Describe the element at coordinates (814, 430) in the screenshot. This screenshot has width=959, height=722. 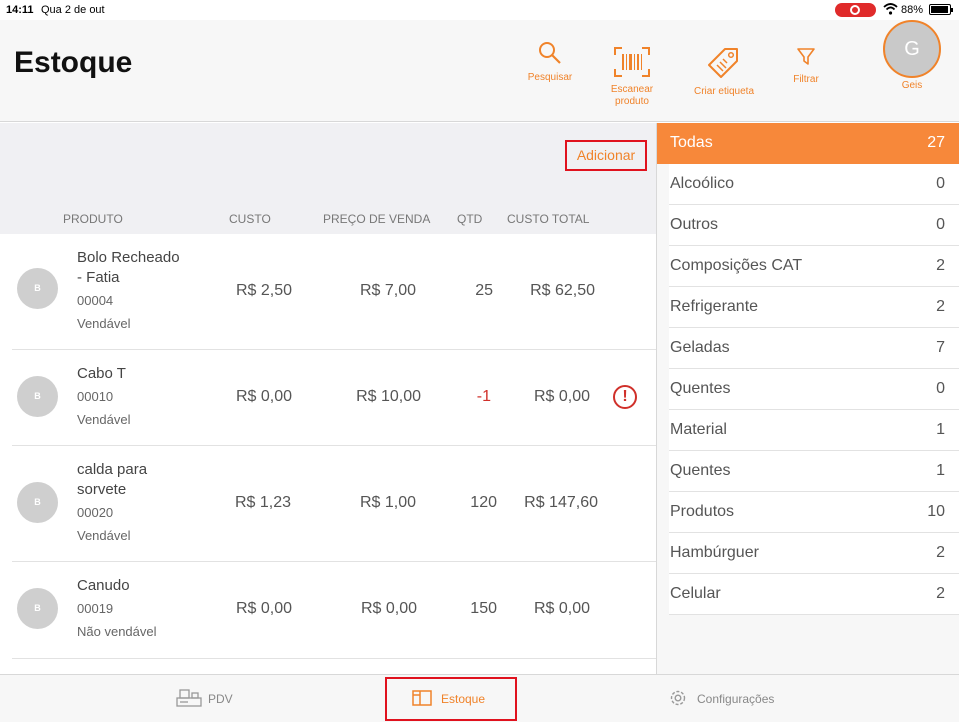
I see `category-item: Material 1` at that location.